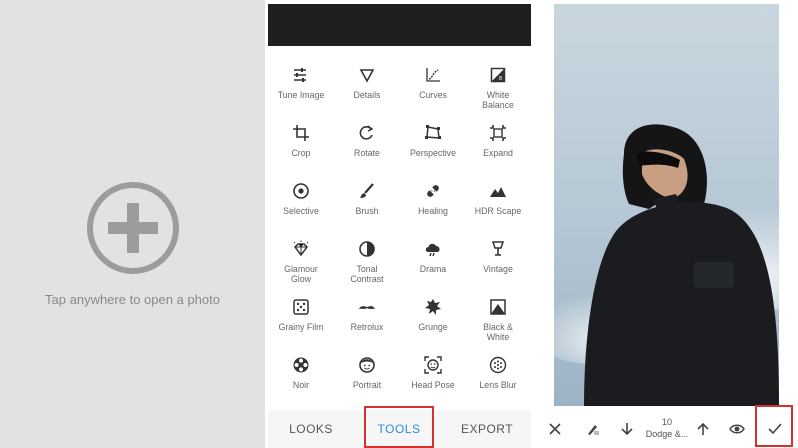  What do you see at coordinates (367, 327) in the screenshot?
I see `tool-label: Retrolux` at bounding box center [367, 327].